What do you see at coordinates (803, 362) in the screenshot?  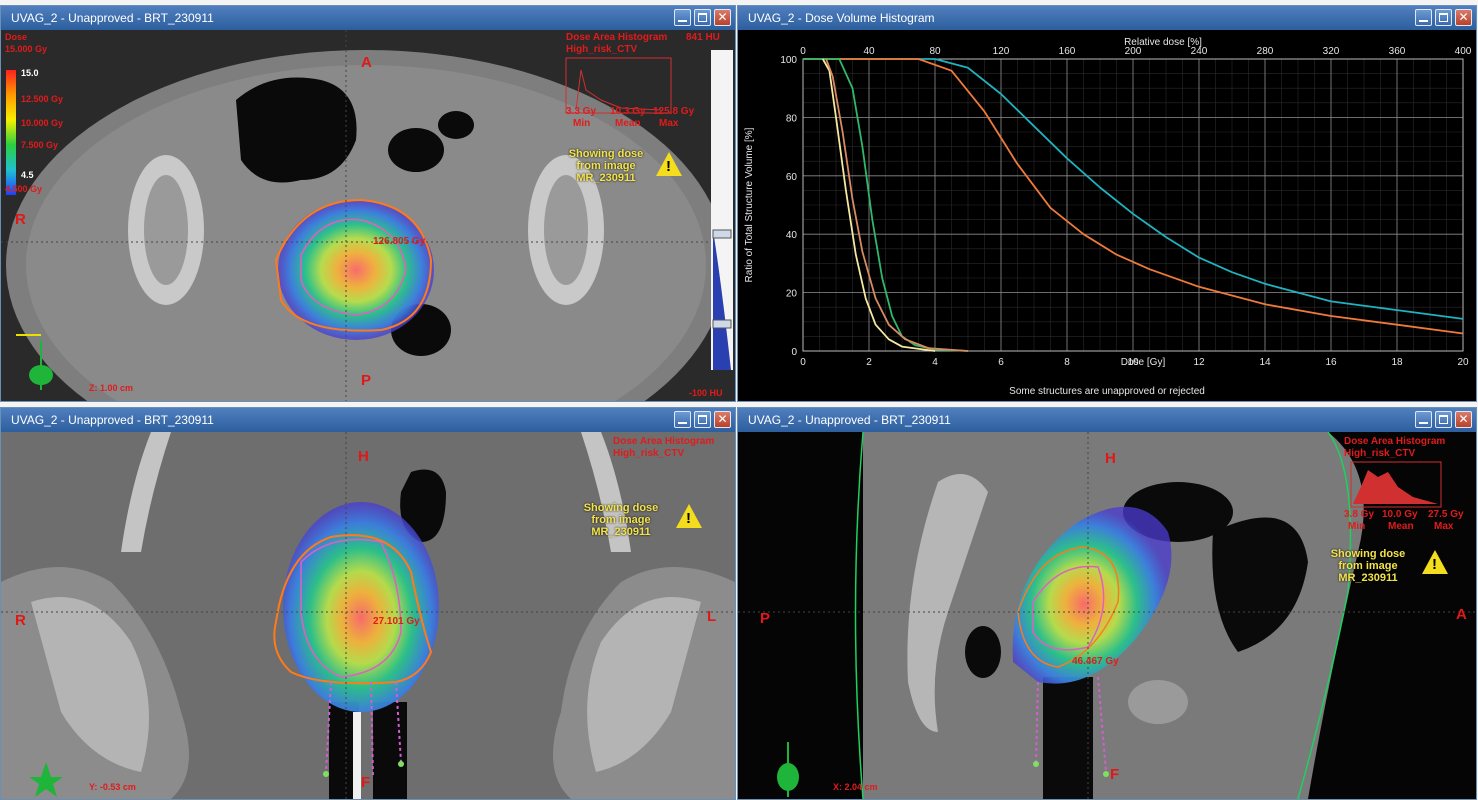 I see `x-tick-label: 0` at bounding box center [803, 362].